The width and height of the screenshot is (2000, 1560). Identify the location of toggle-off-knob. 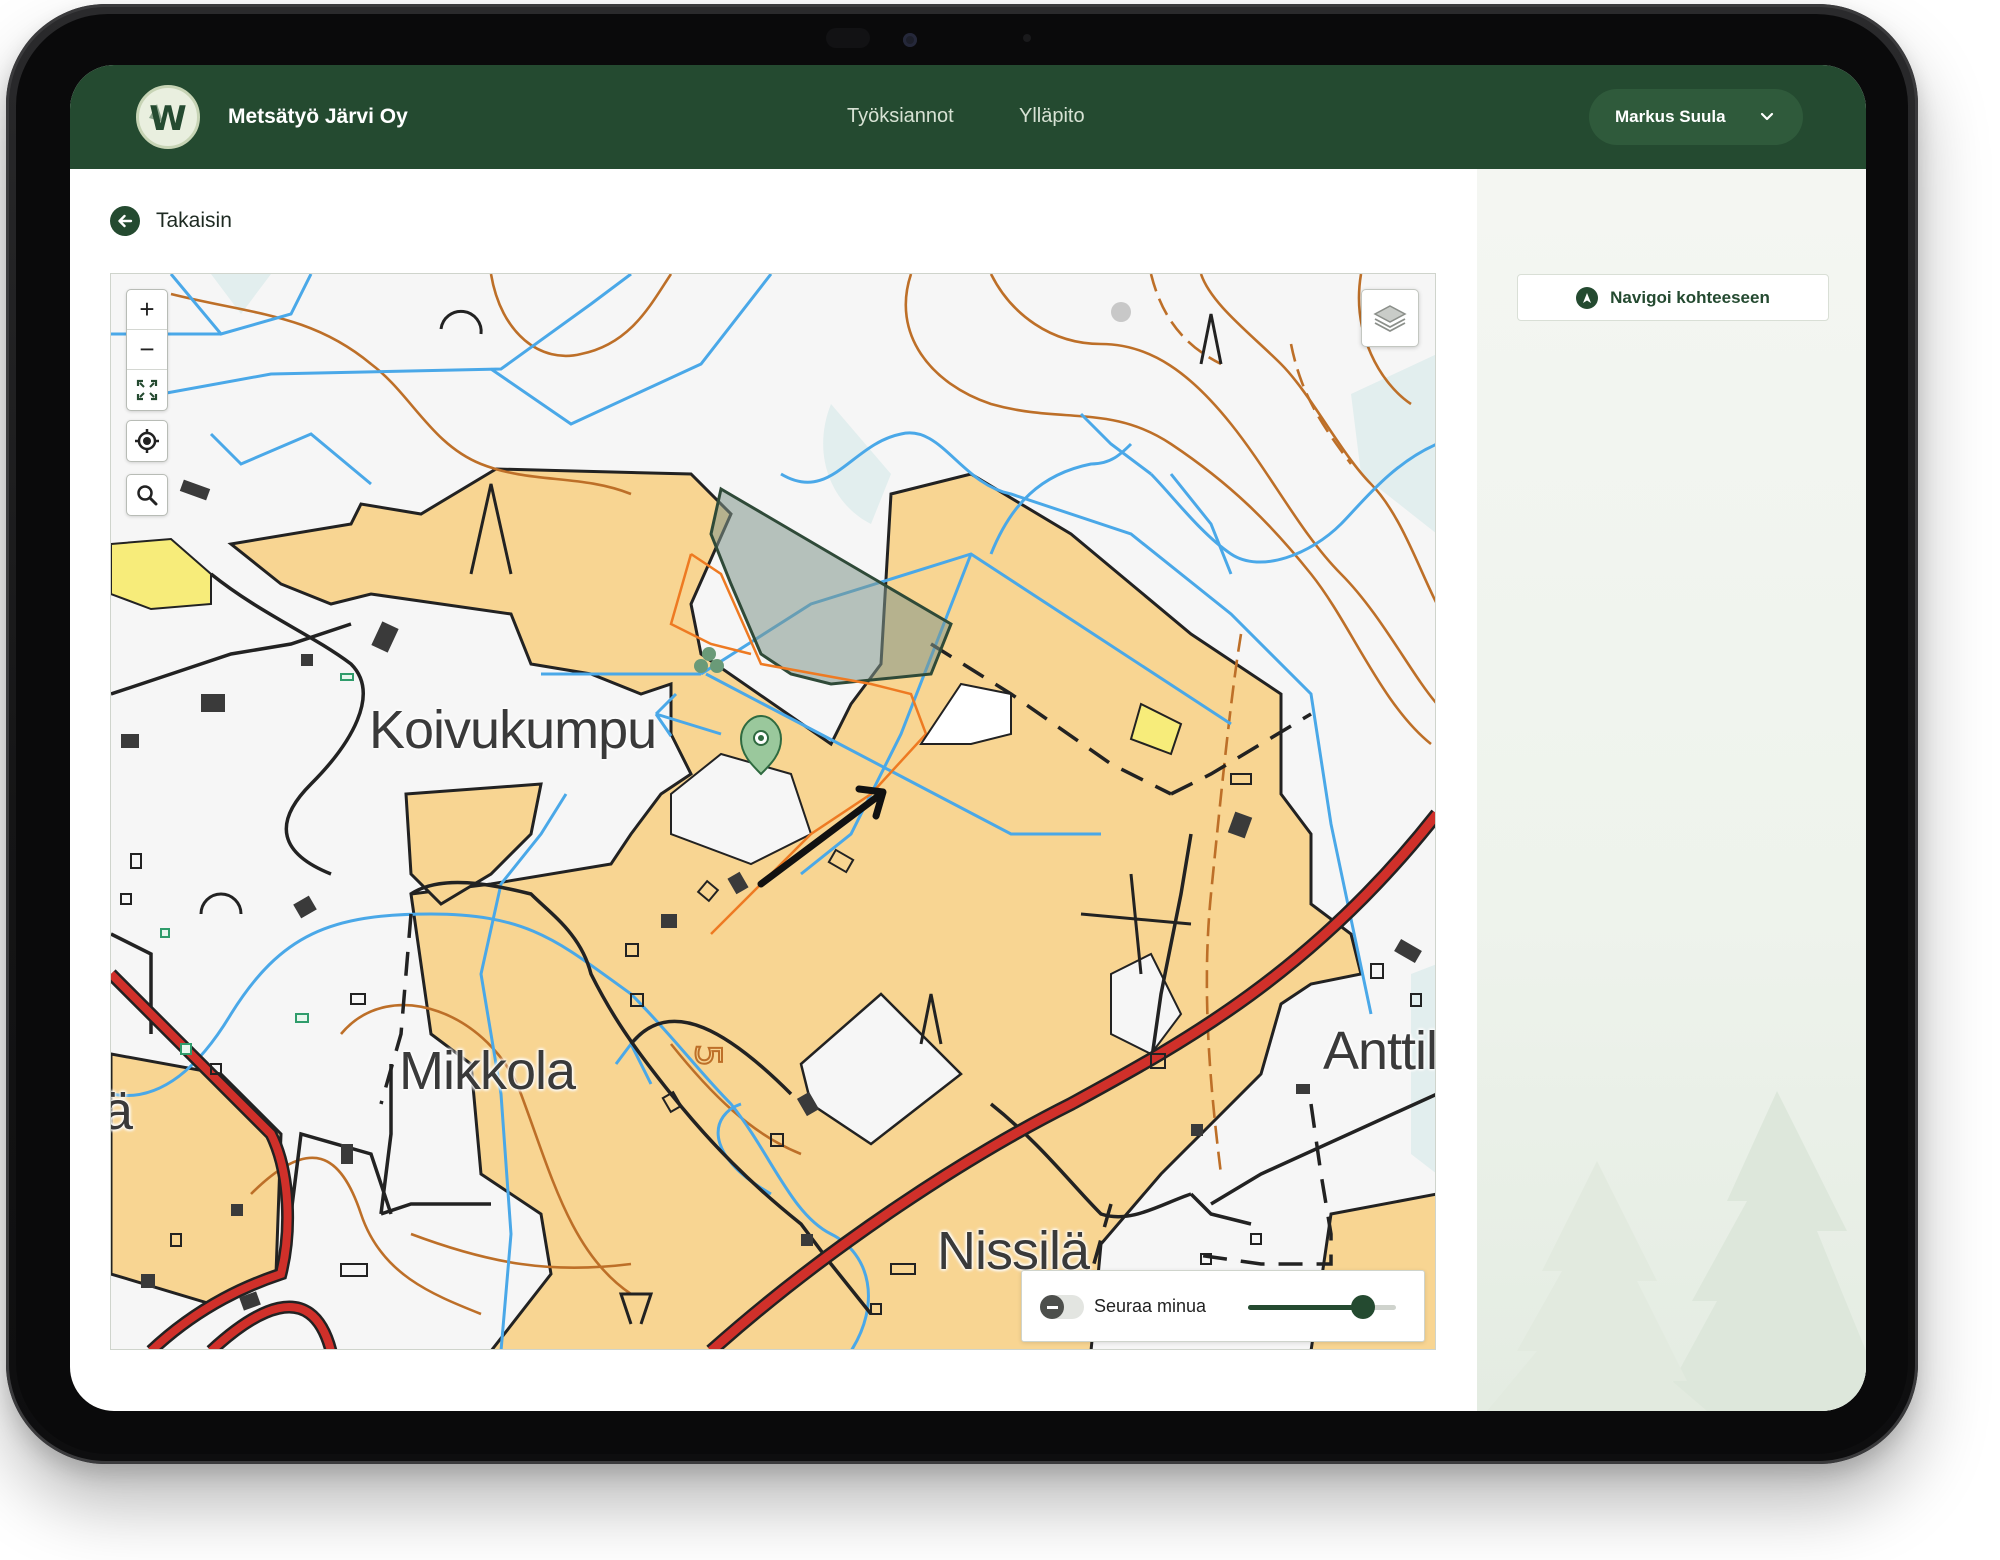
(1052, 1307).